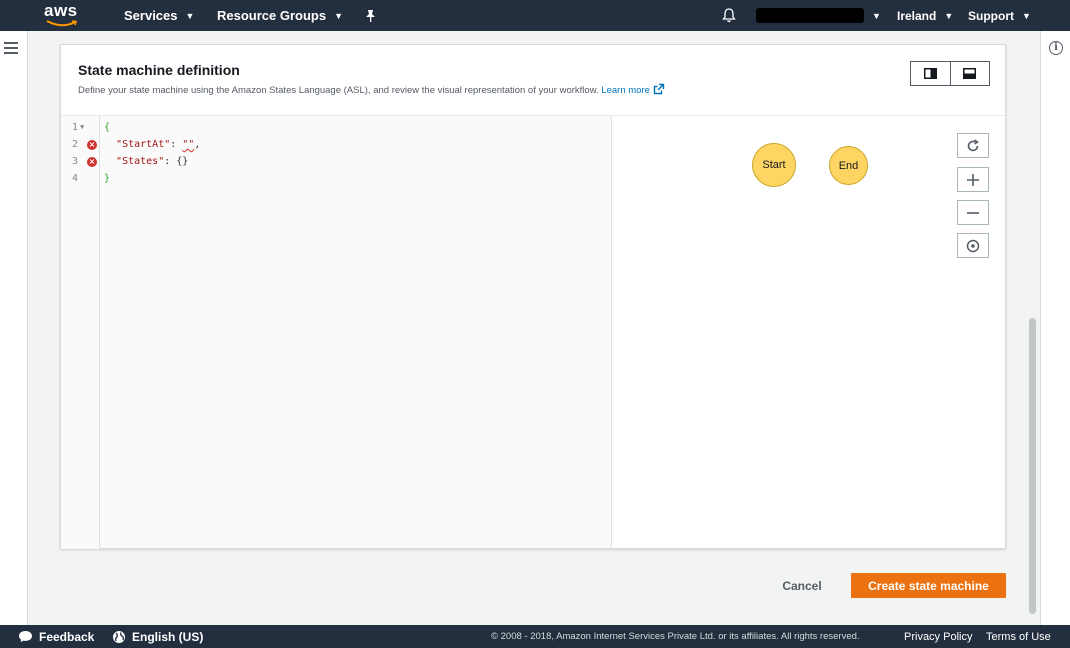 The width and height of the screenshot is (1070, 648). Describe the element at coordinates (61, 10) in the screenshot. I see `logo-text: aws` at that location.